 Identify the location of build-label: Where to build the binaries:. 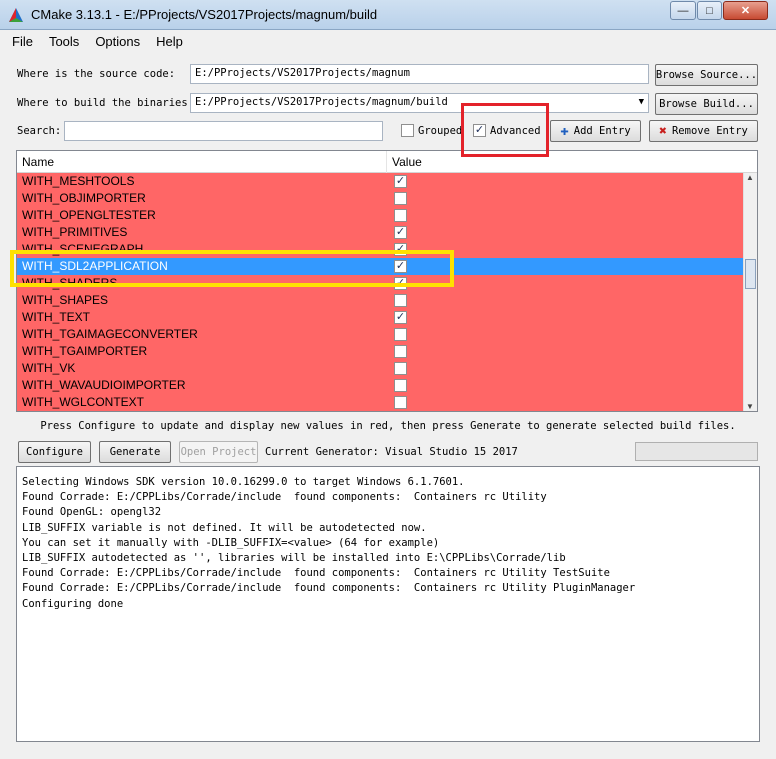
(106, 103).